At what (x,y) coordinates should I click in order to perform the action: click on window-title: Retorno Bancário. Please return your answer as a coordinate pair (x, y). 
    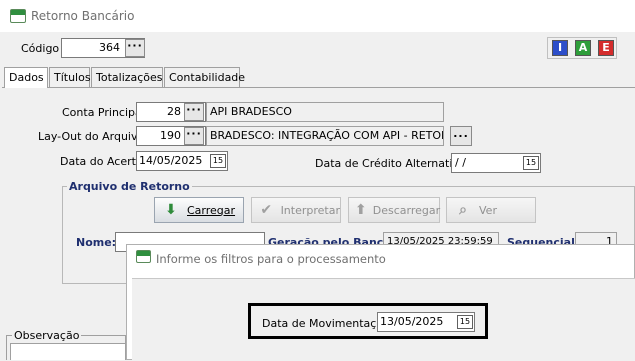
    Looking at the image, I should click on (83, 16).